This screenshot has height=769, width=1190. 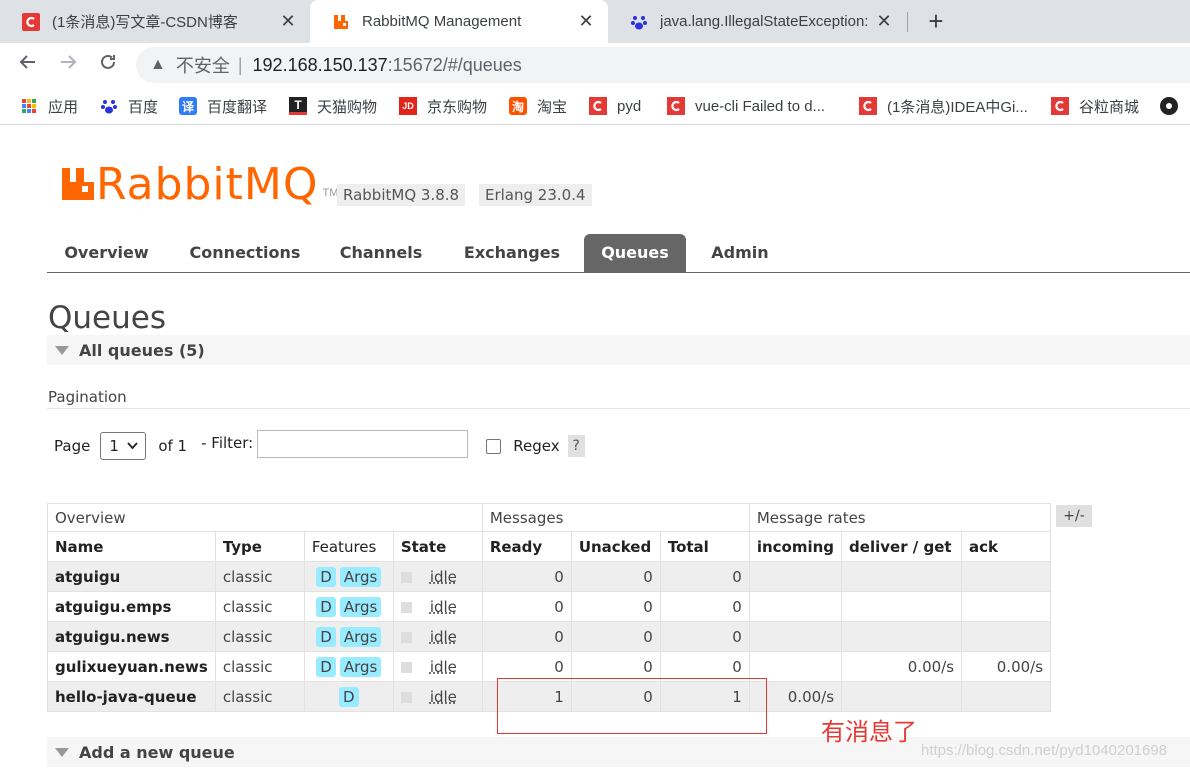 I want to click on bookmark-pyd: pyd, so click(x=615, y=106).